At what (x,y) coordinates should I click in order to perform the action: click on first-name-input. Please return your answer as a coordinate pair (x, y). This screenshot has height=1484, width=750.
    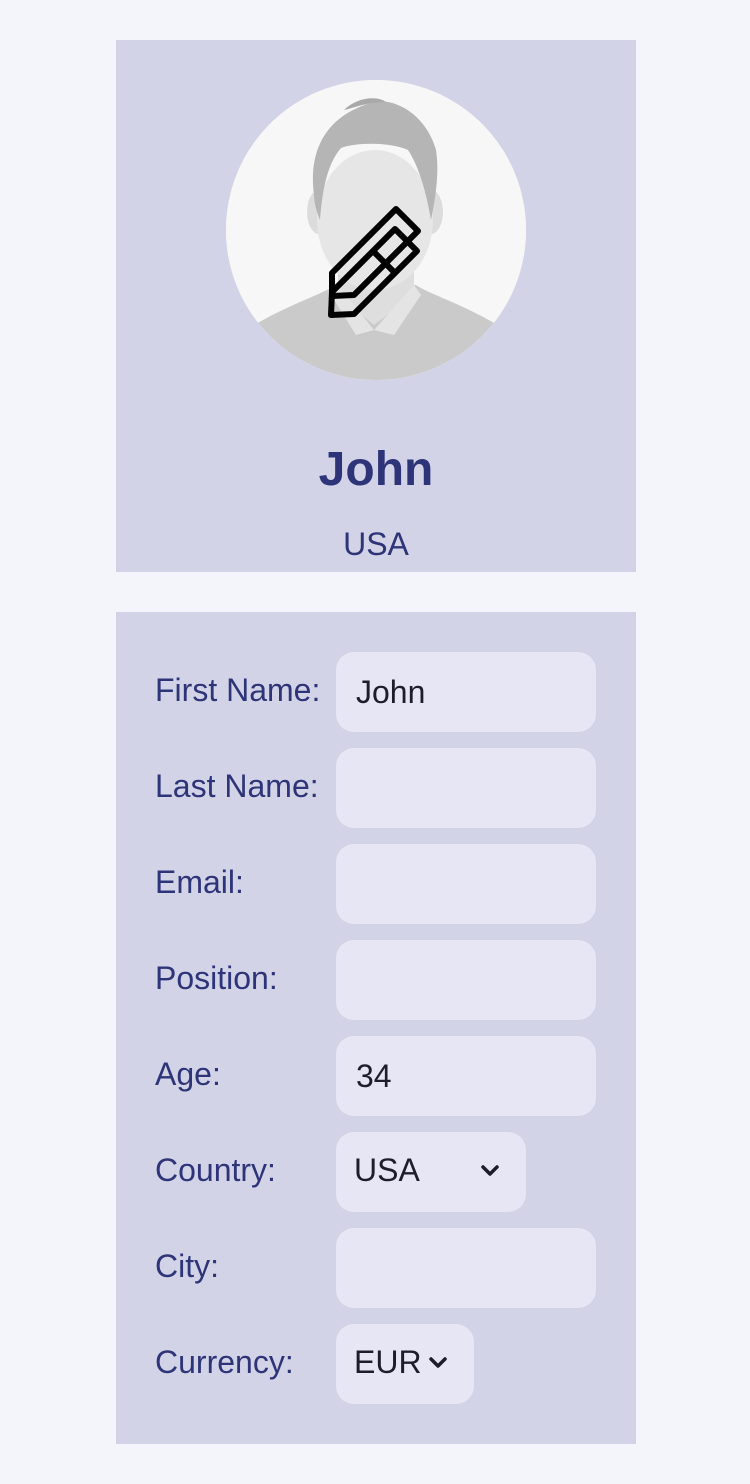
    Looking at the image, I should click on (466, 692).